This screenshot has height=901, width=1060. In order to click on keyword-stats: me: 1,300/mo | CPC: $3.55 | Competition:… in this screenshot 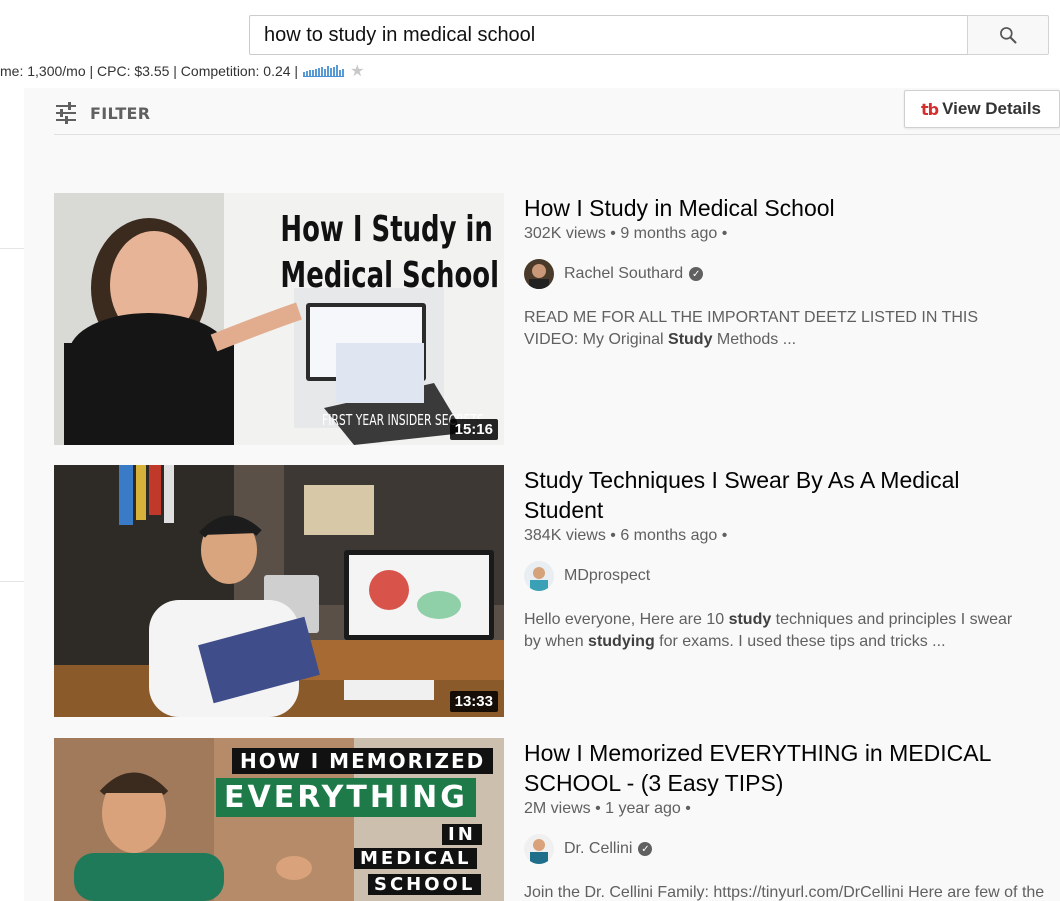, I will do `click(182, 71)`.